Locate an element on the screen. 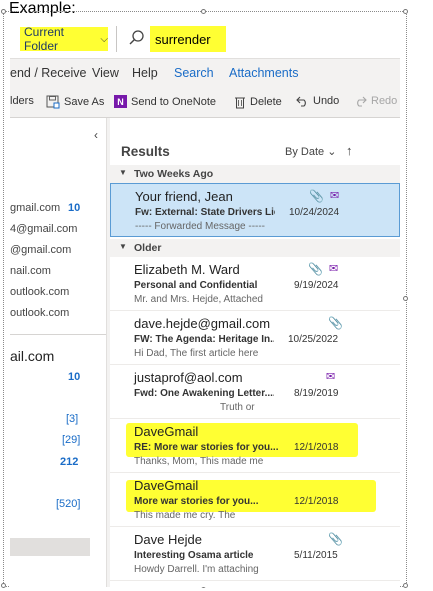 The image size is (433, 591). tab-help: Help is located at coordinates (145, 73).